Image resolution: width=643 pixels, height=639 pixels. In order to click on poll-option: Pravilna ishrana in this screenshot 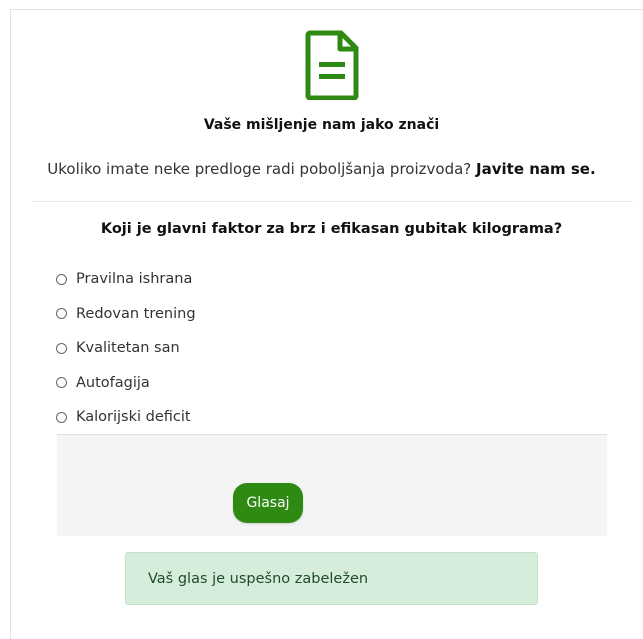, I will do `click(126, 279)`.